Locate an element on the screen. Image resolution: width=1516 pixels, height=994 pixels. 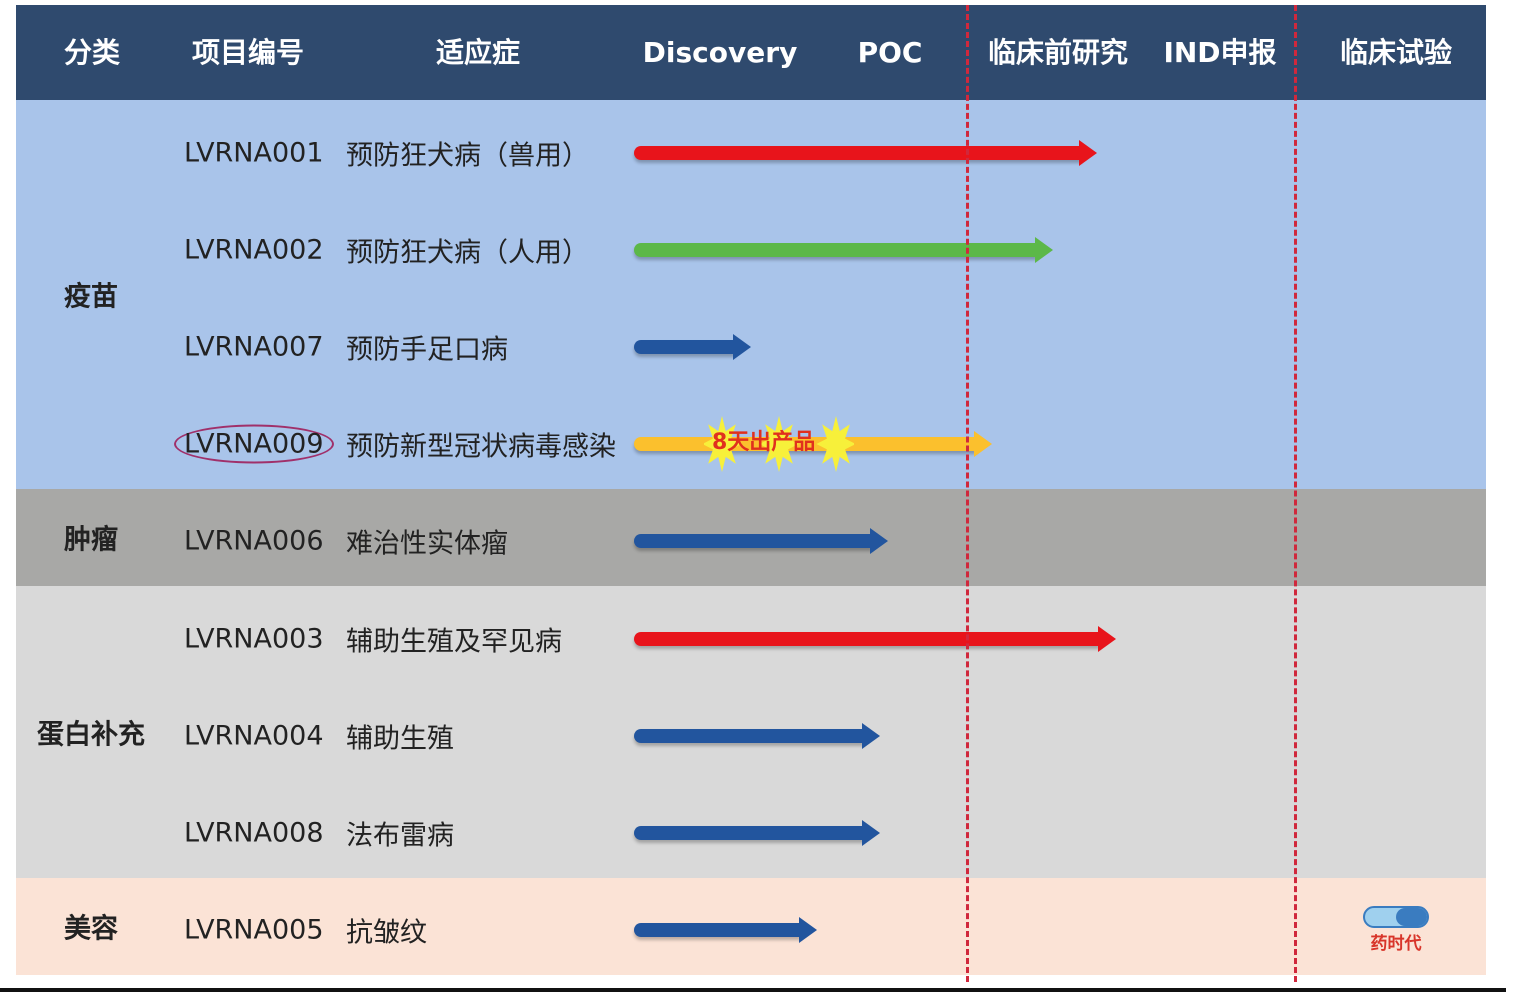
column-header: 项目编号 is located at coordinates (248, 52).